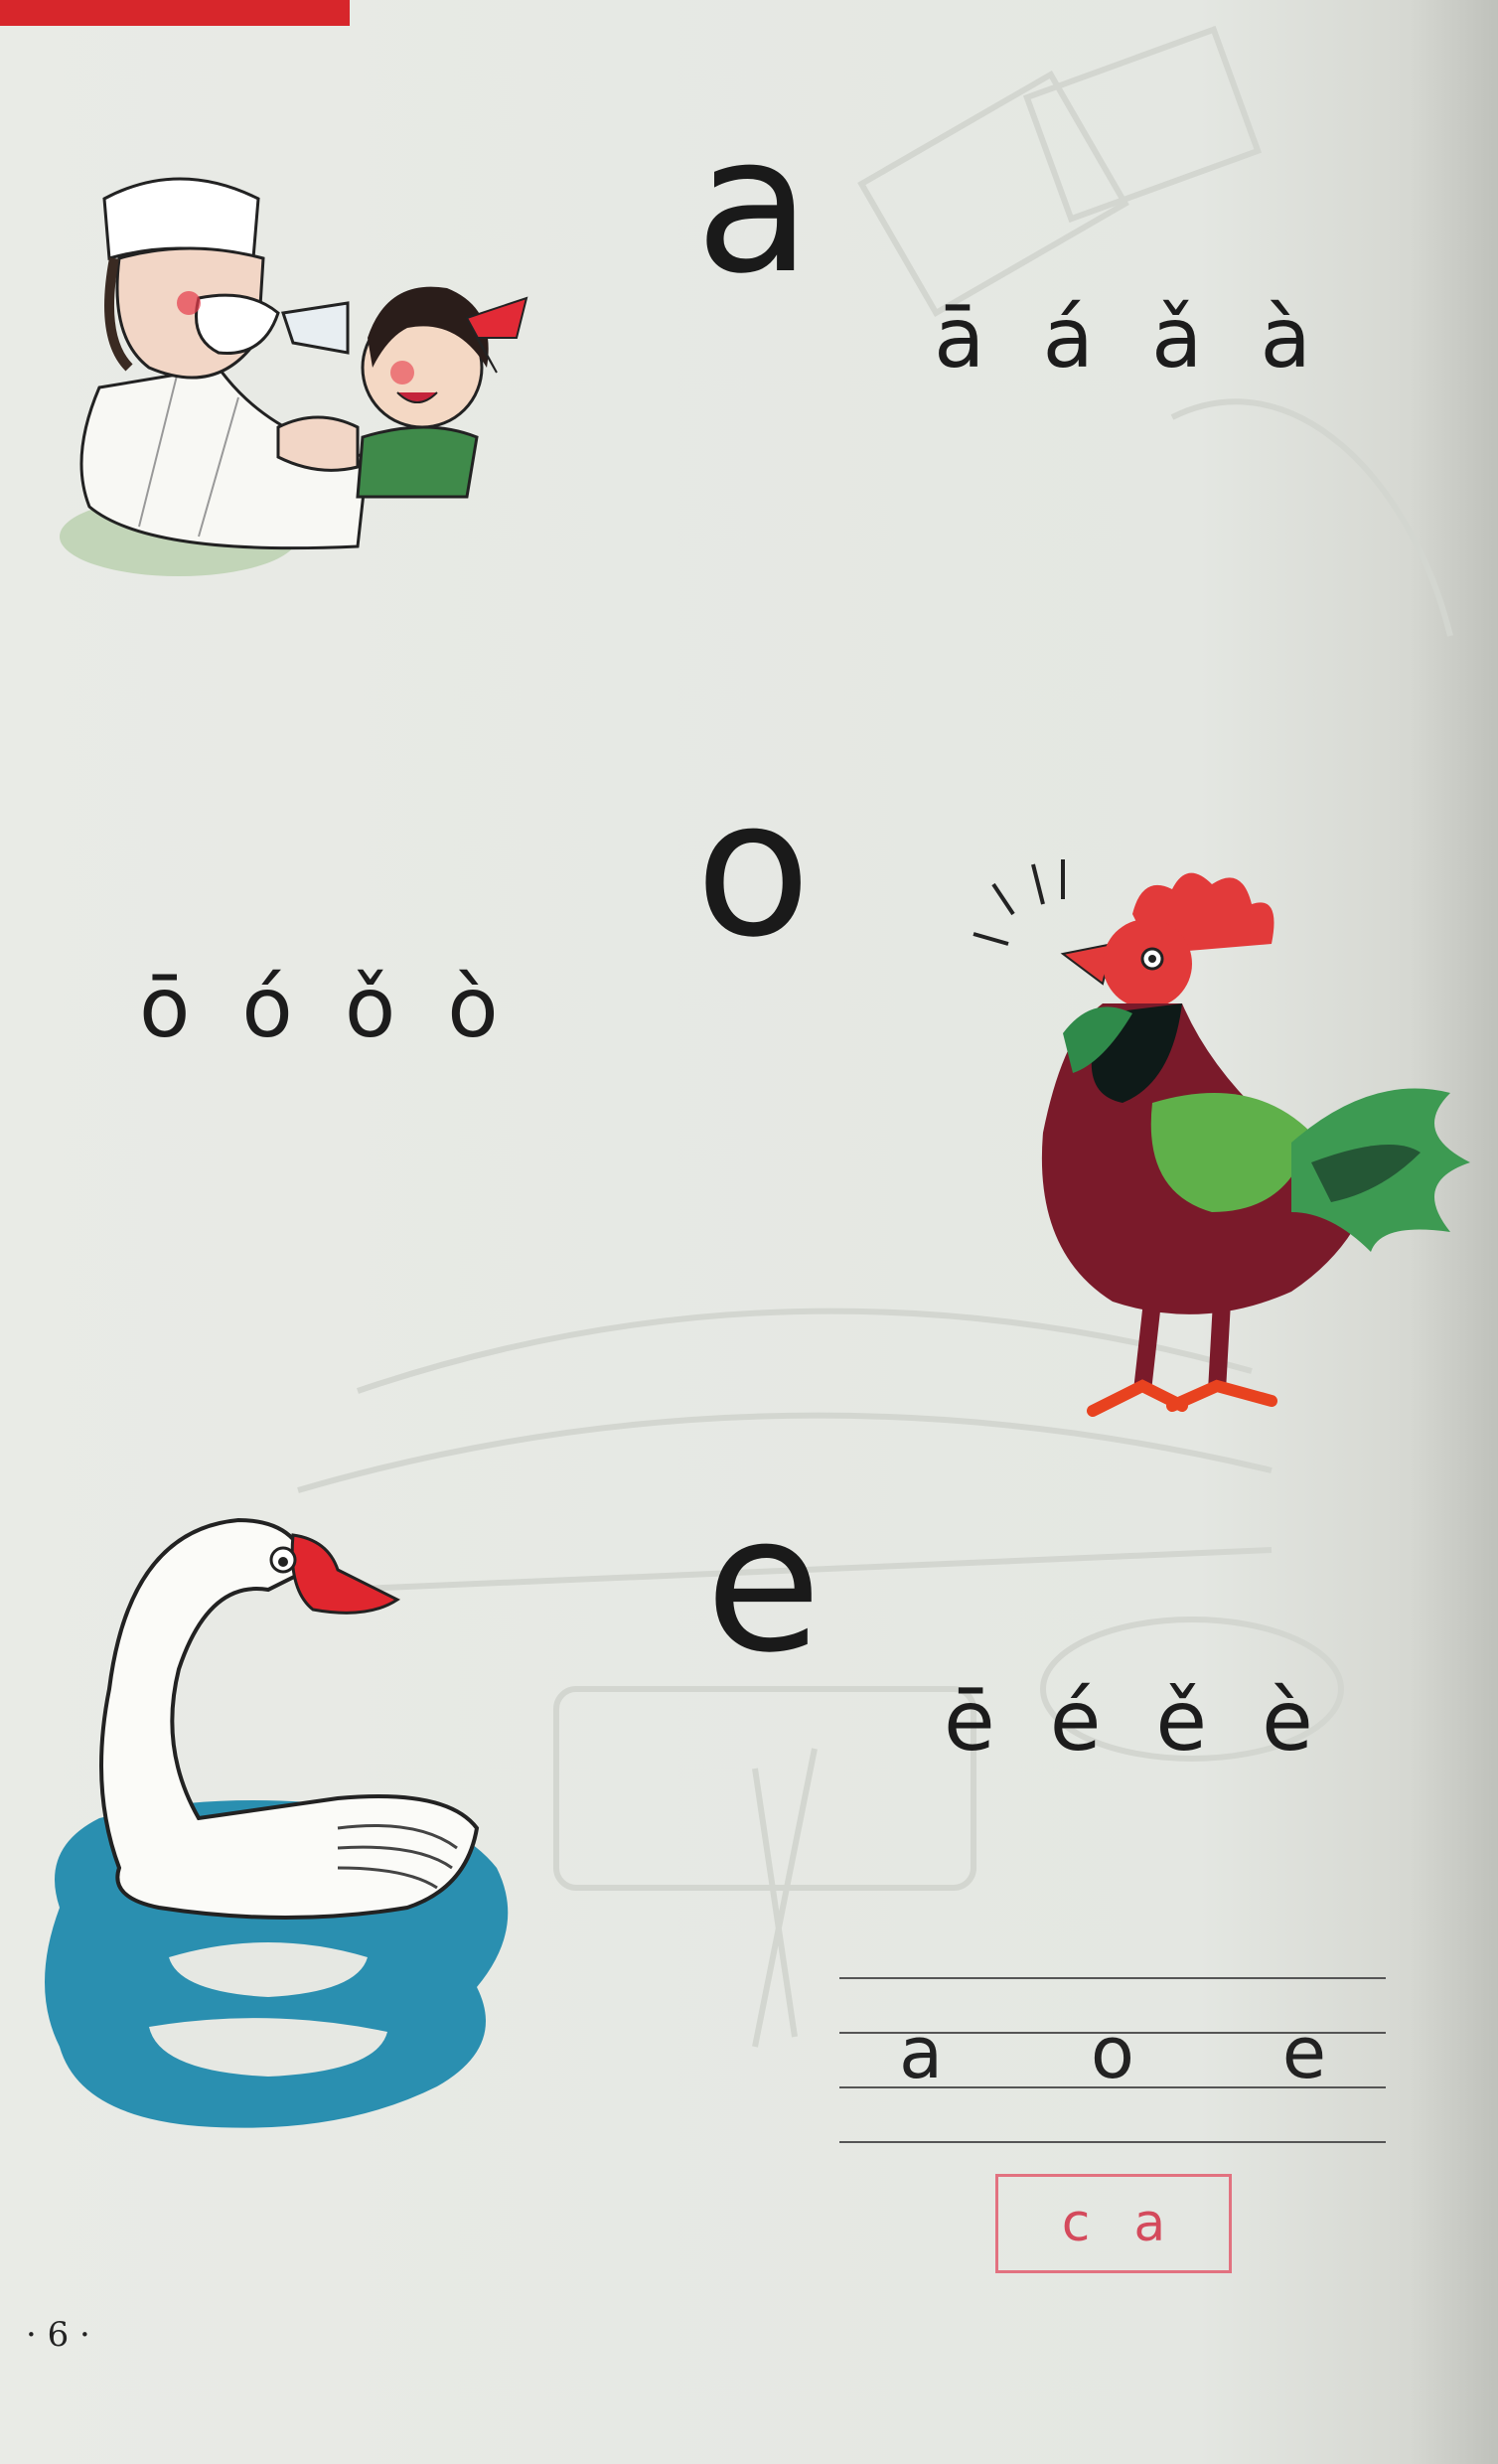 The image size is (1498, 2464). Describe the element at coordinates (1075, 1721) in the screenshot. I see `tone-e-2: é` at that location.